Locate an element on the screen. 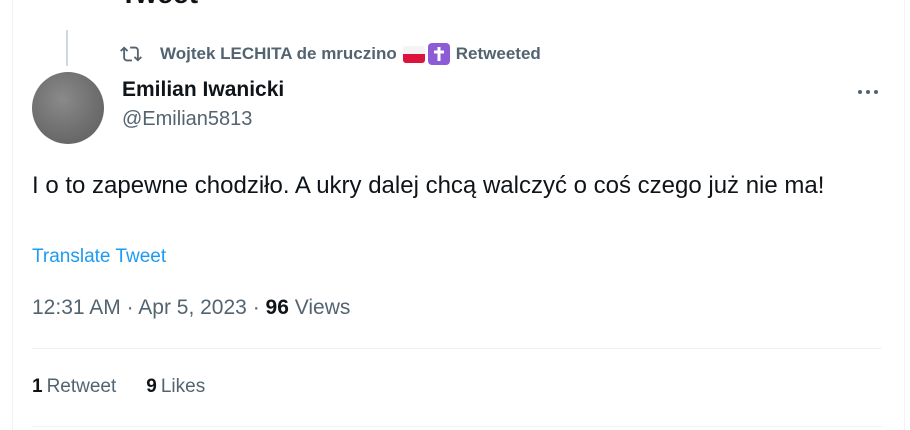  tweet-date: Apr 5, 2023 is located at coordinates (192, 307).